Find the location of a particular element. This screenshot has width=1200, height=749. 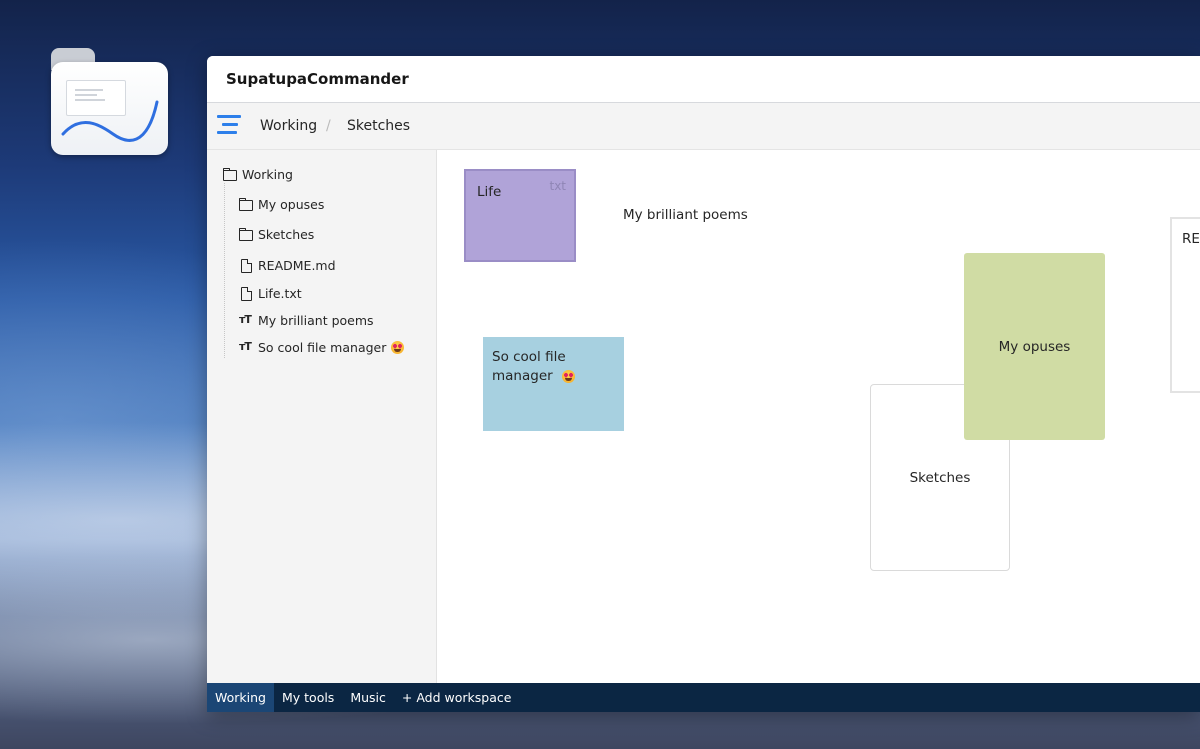

card-life: Life txt is located at coordinates (520, 215).